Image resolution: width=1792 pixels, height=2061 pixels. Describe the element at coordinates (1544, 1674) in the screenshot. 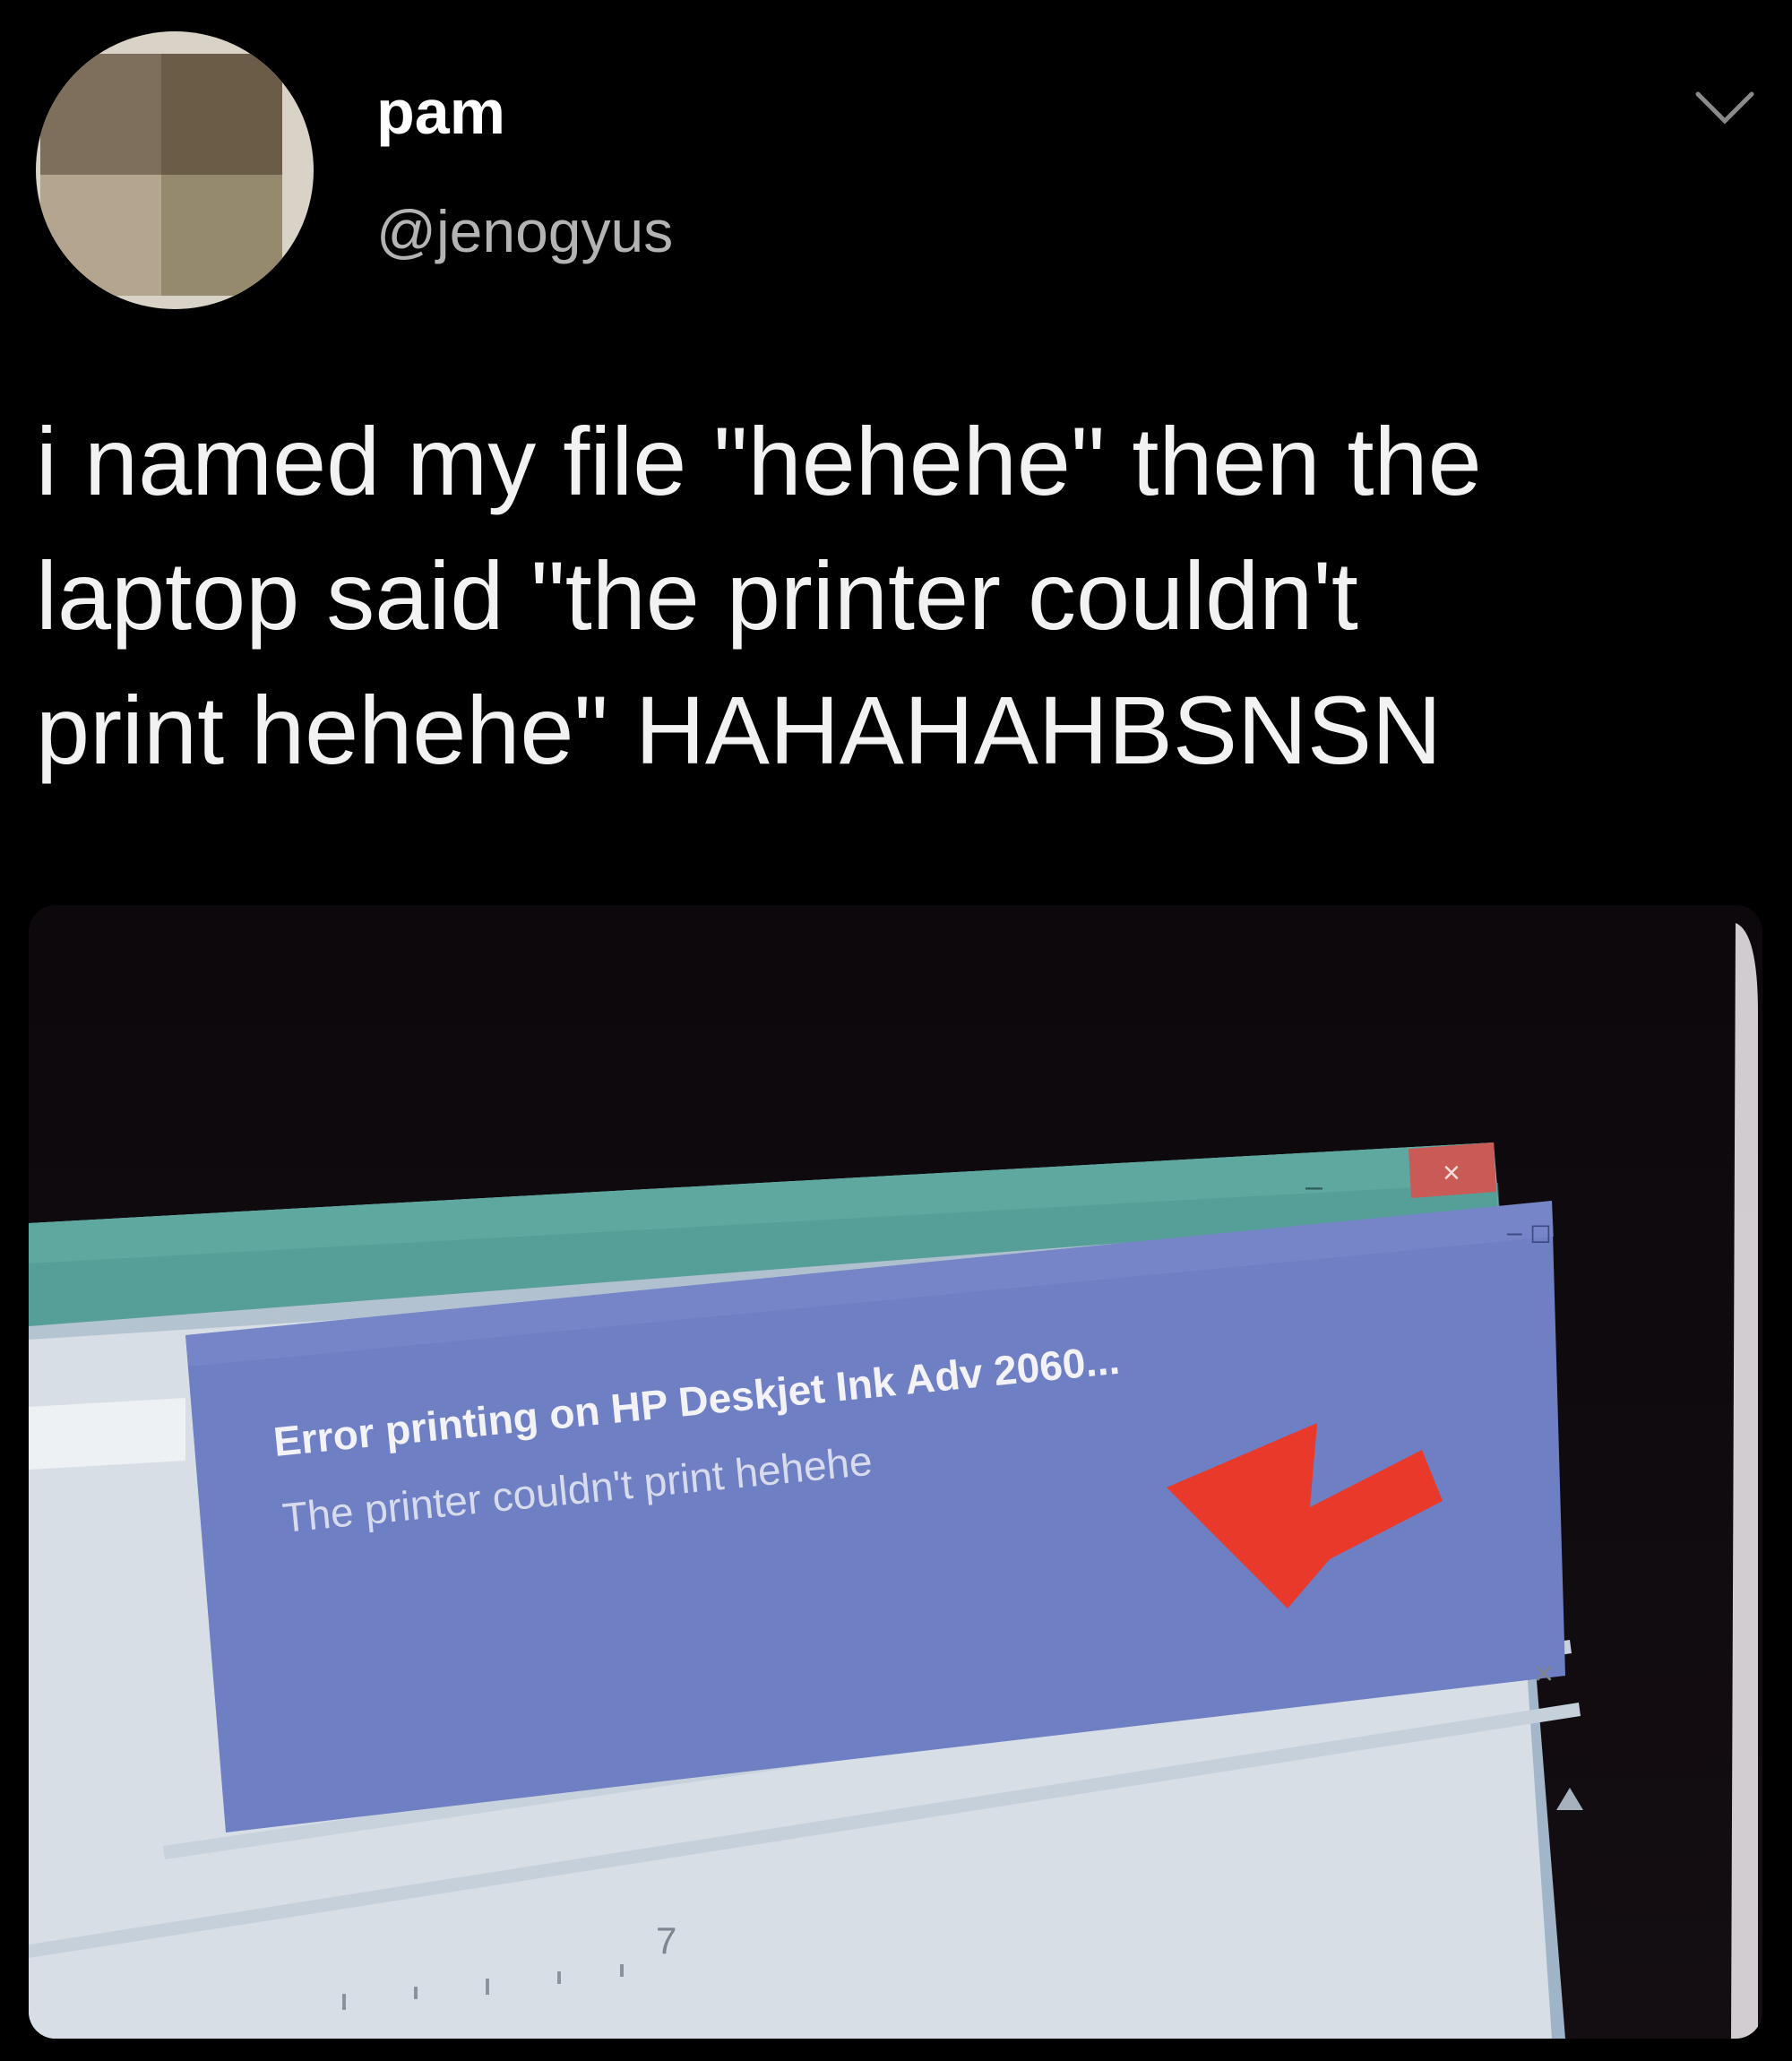

I see `close-icon: ×` at that location.